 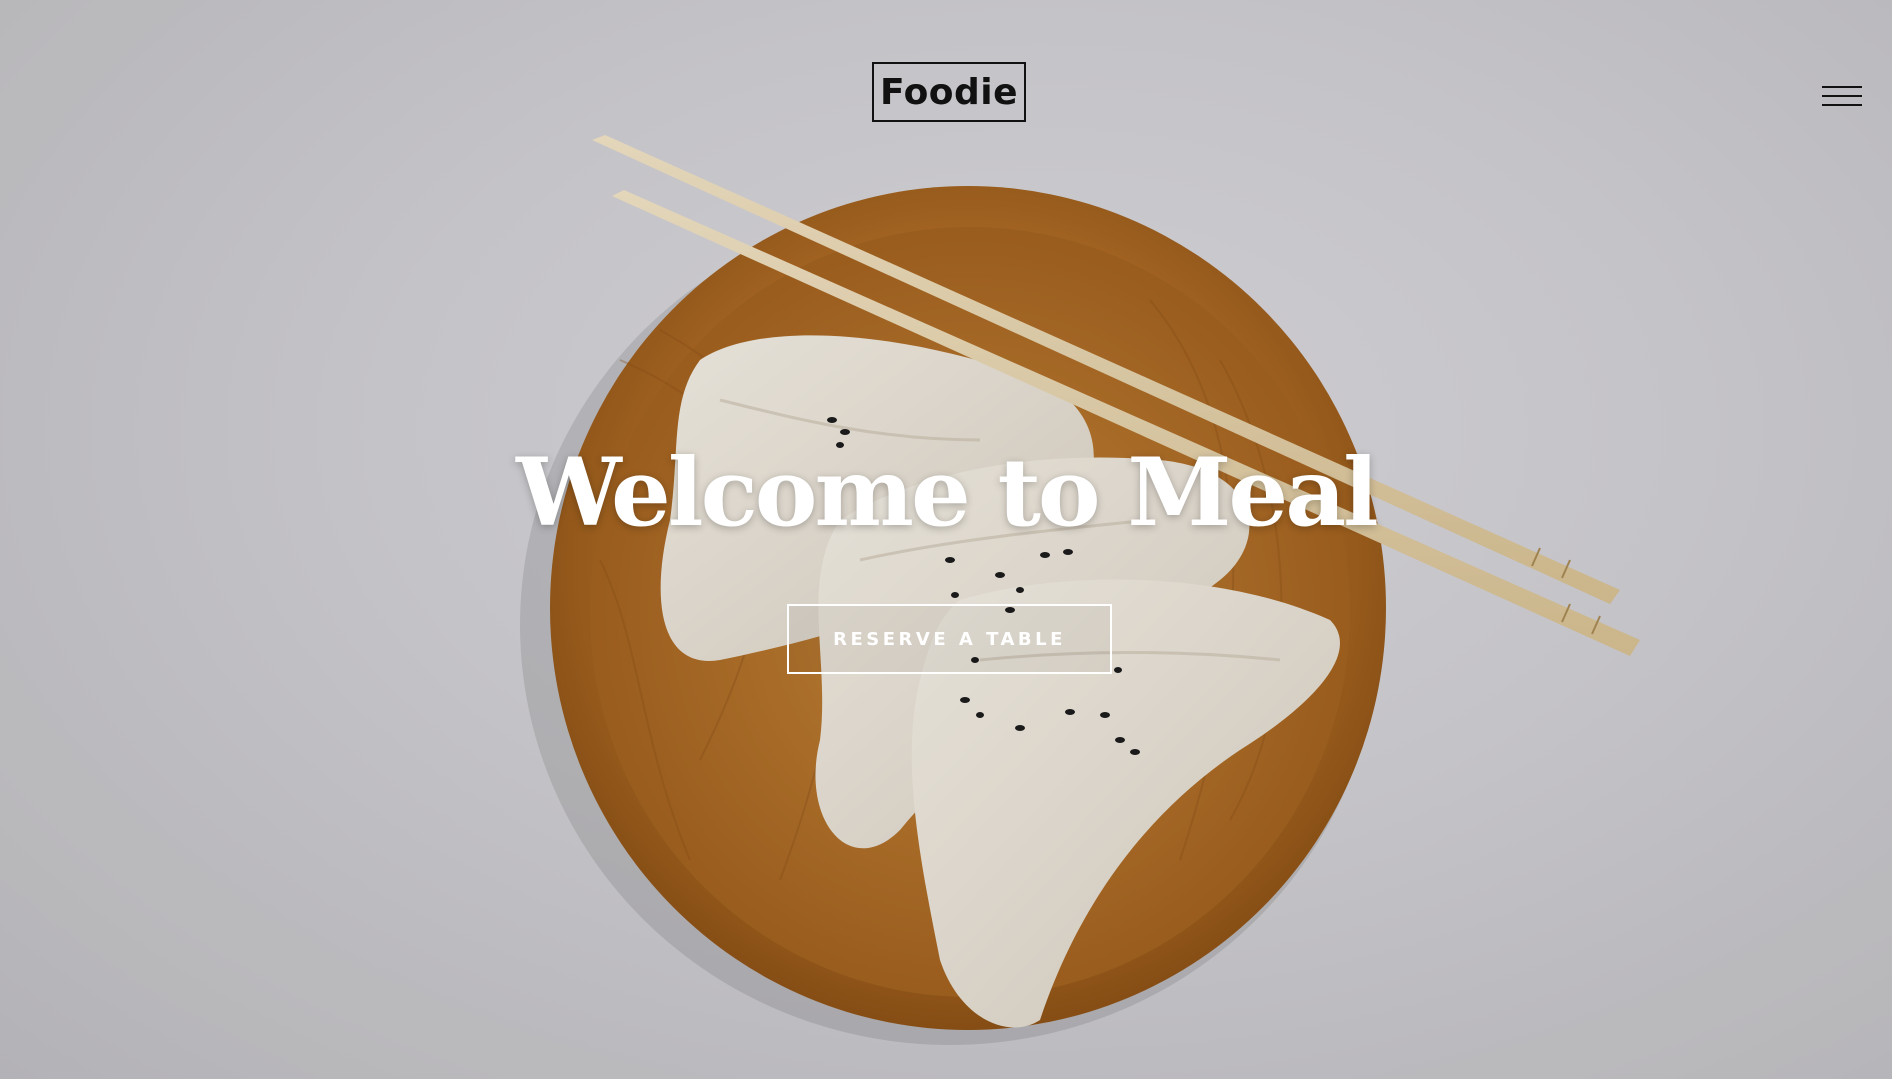 What do you see at coordinates (949, 92) in the screenshot?
I see `site-logo: Foodie` at bounding box center [949, 92].